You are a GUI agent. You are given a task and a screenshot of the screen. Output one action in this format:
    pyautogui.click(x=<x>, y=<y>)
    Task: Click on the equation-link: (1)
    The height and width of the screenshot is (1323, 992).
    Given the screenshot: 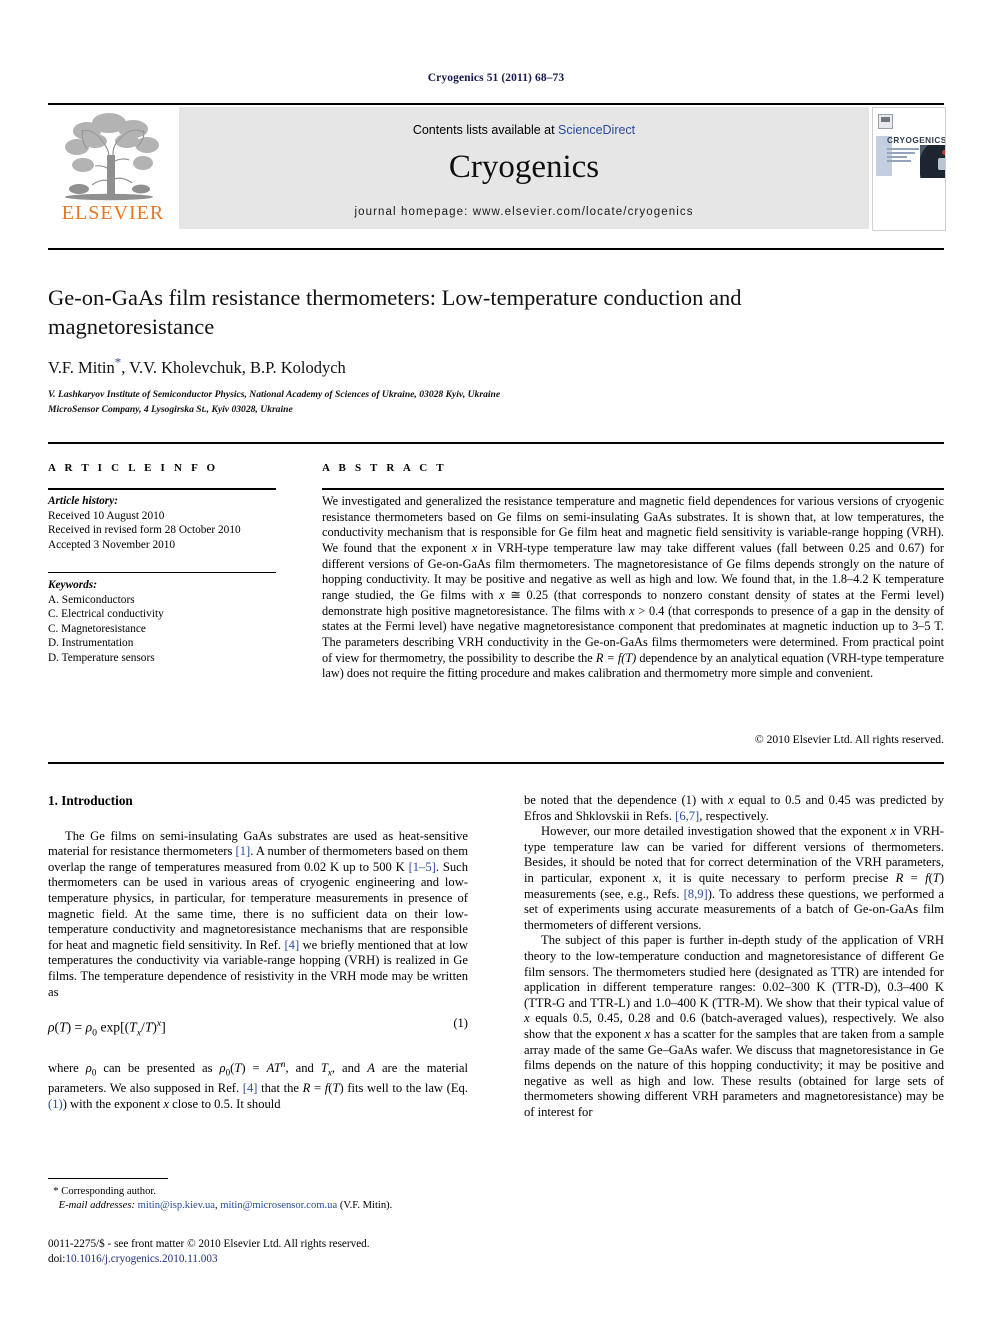 What is the action you would take?
    pyautogui.click(x=55, y=1104)
    